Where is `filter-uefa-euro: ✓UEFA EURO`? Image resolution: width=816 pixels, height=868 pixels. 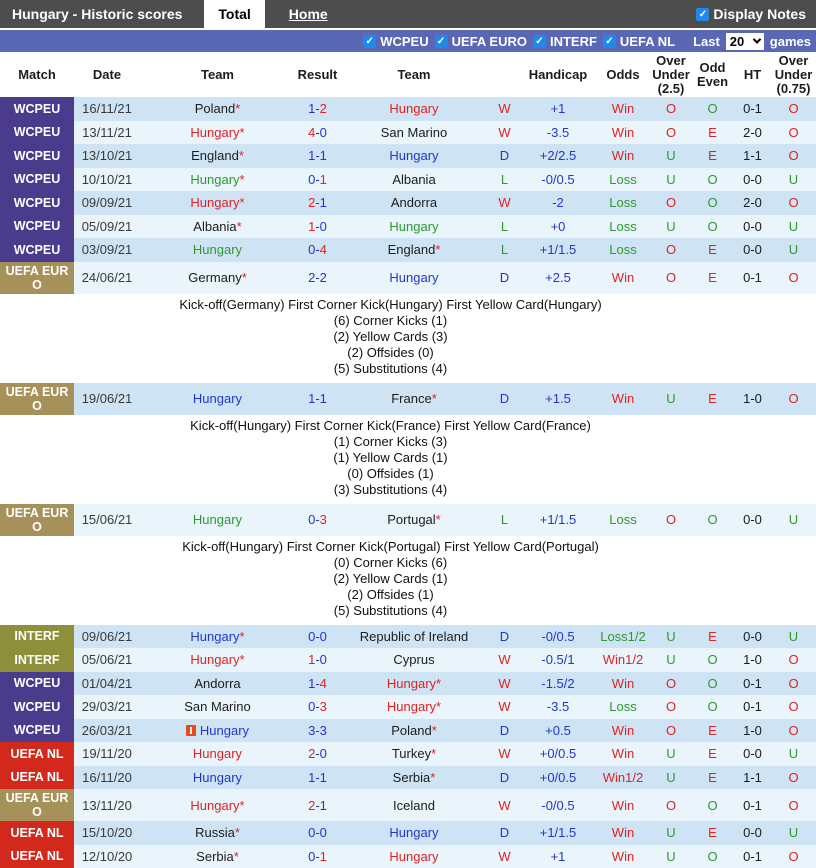 filter-uefa-euro: ✓UEFA EURO is located at coordinates (481, 41).